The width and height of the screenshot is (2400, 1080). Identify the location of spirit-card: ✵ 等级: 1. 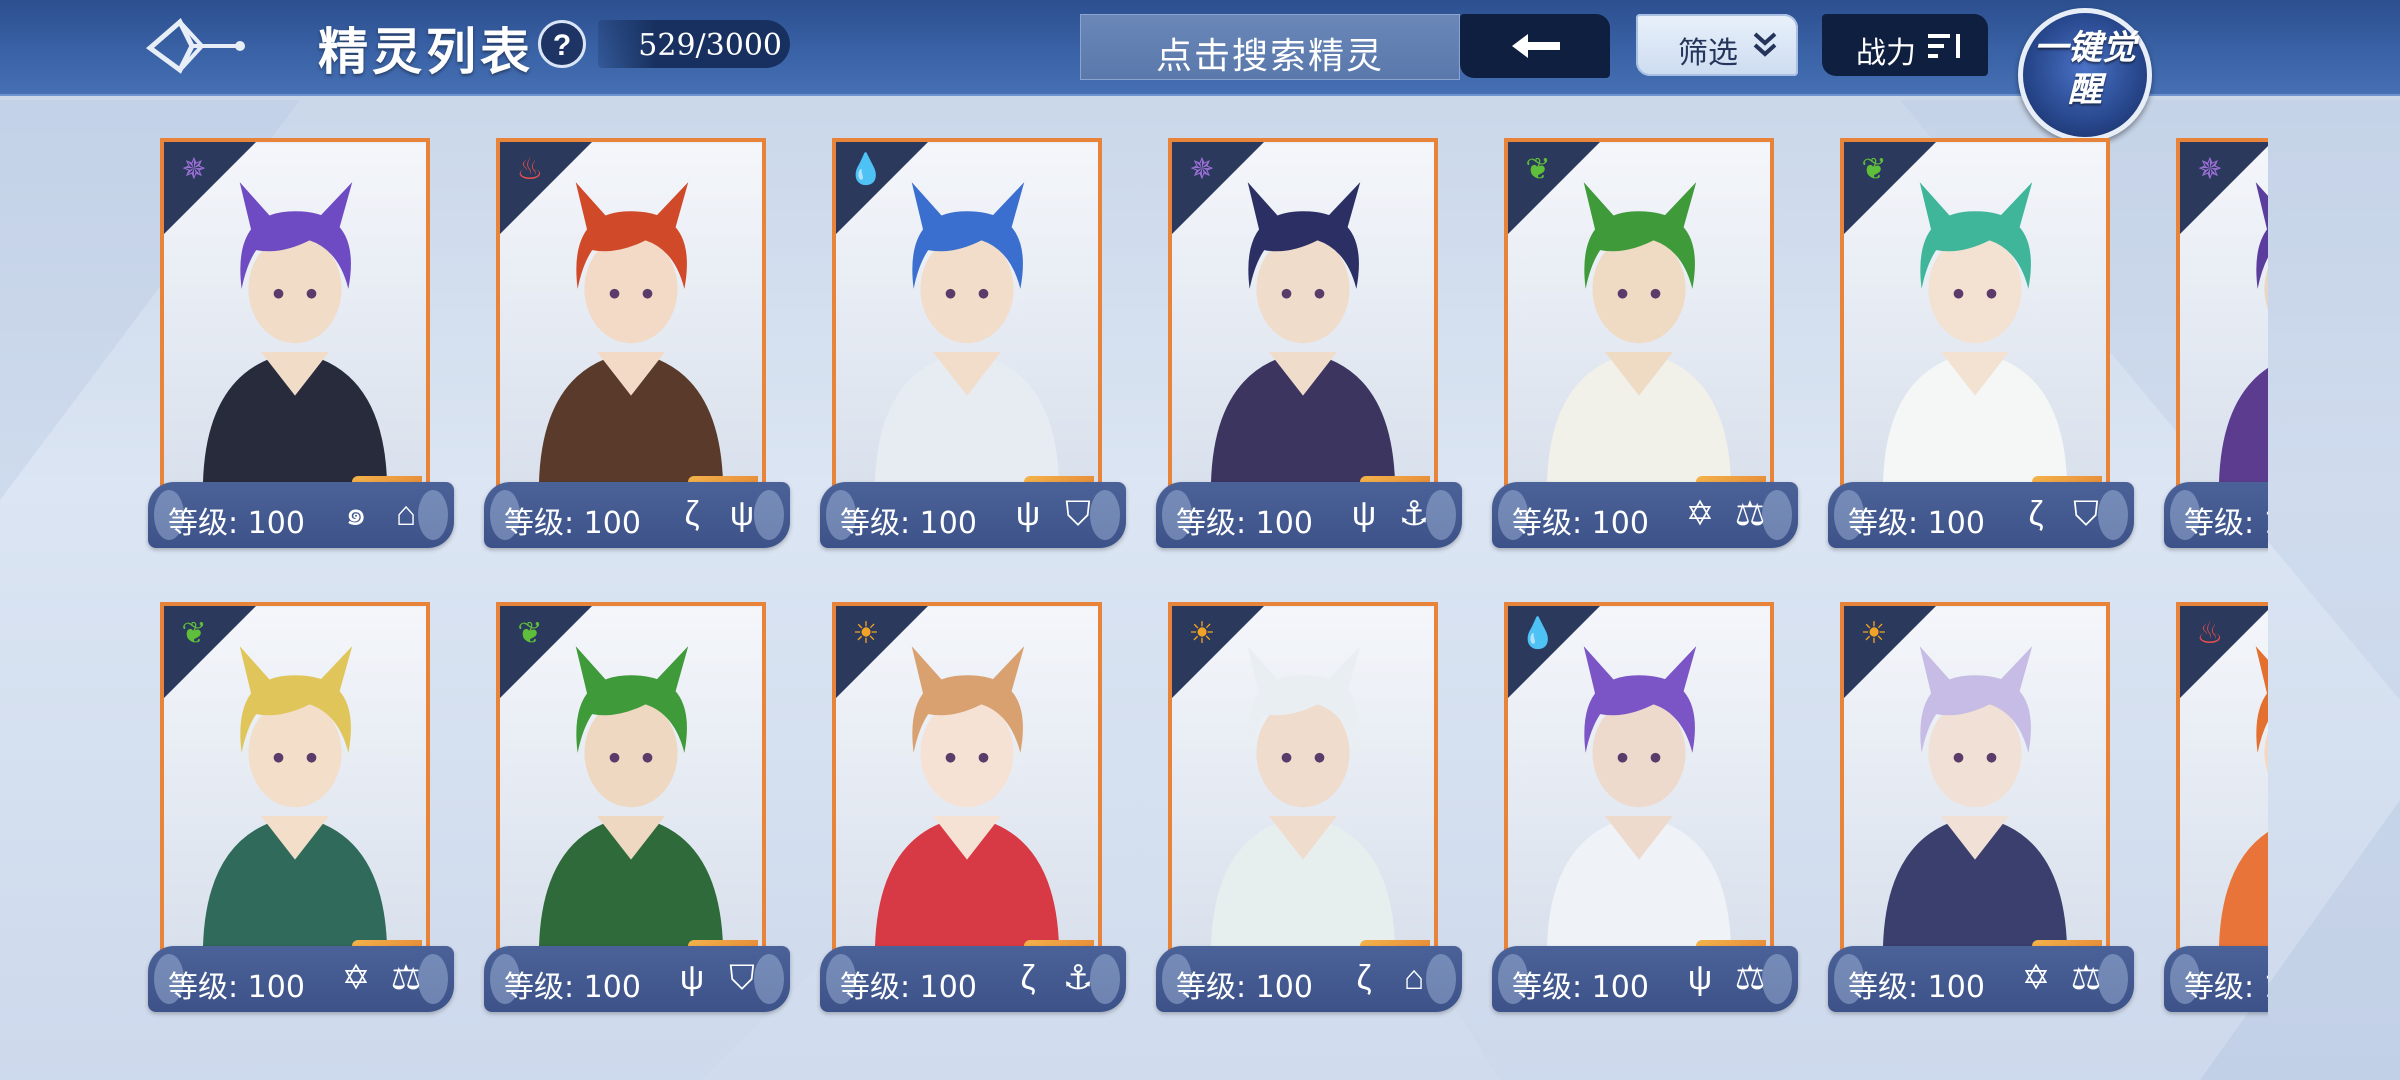
(2216, 348).